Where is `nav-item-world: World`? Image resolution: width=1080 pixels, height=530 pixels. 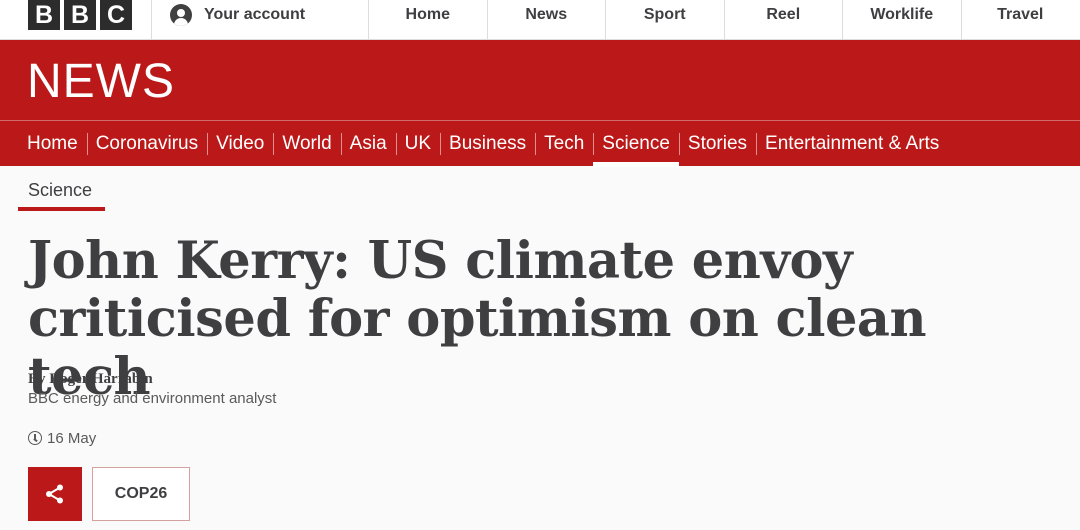 nav-item-world: World is located at coordinates (306, 143).